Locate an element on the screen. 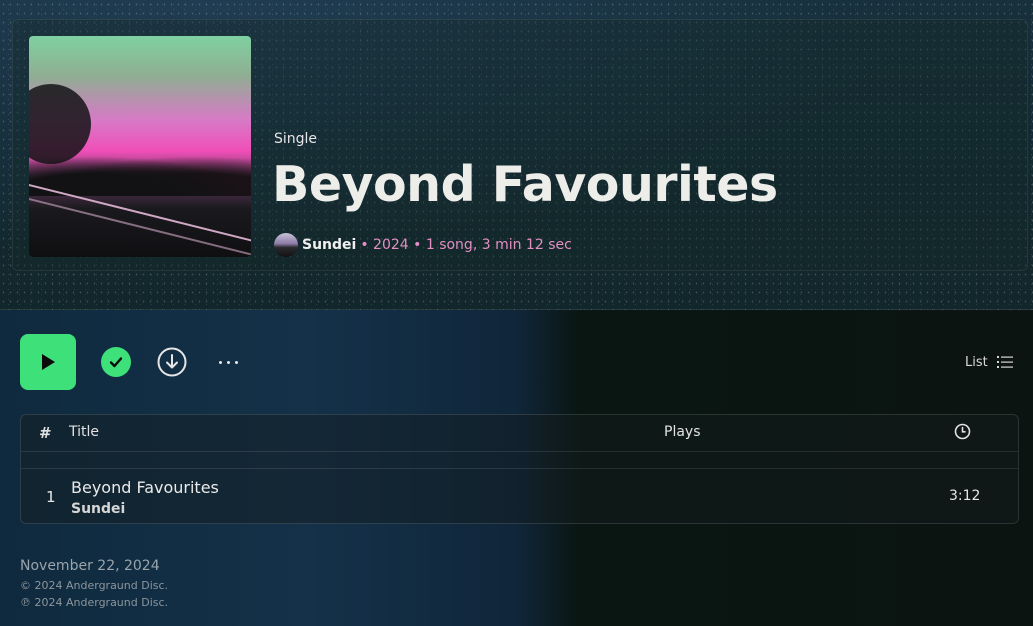 This screenshot has width=1033, height=626. album-meta-text: • 2024 • 1 song, 3 min 12 sec is located at coordinates (466, 245).